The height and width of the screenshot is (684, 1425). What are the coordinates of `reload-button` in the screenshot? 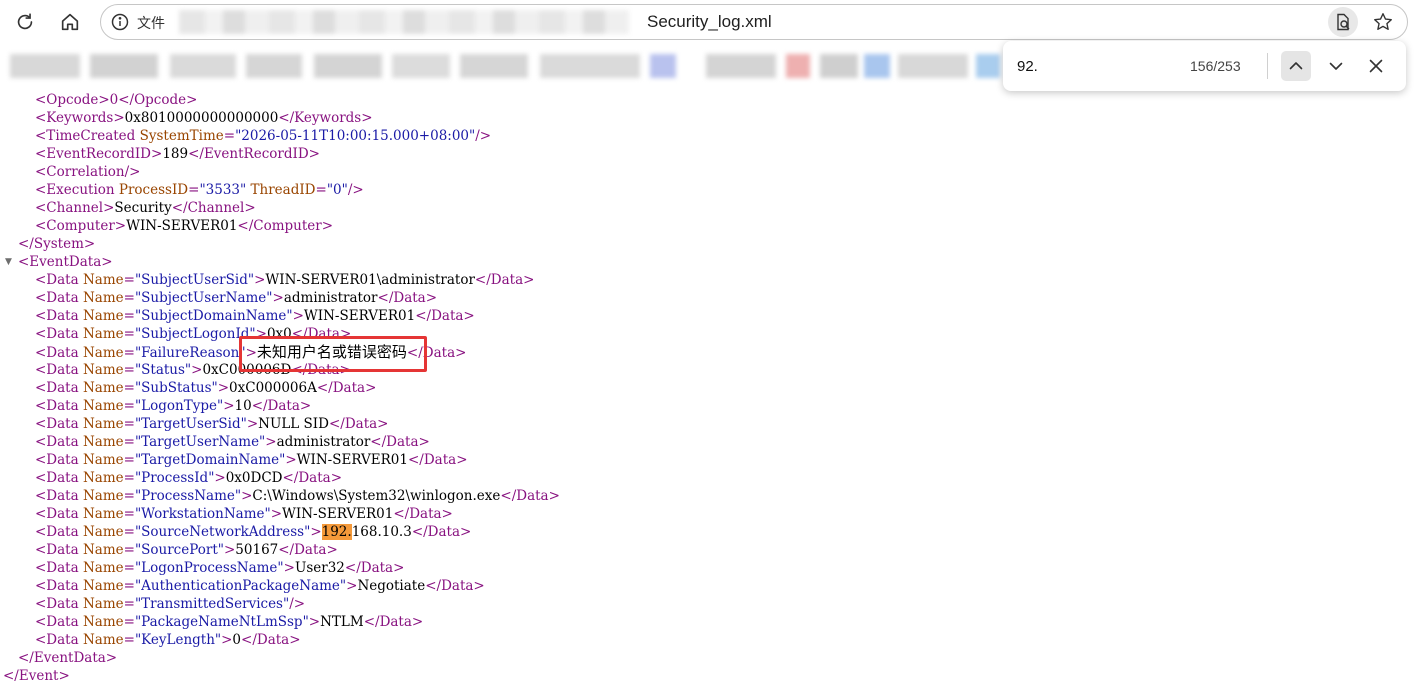 It's located at (25, 22).